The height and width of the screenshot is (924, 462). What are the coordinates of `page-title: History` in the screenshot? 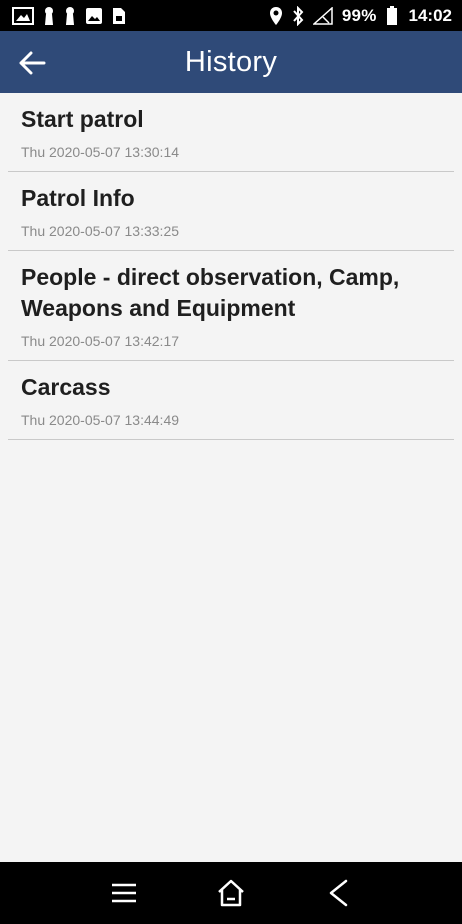 It's located at (231, 61).